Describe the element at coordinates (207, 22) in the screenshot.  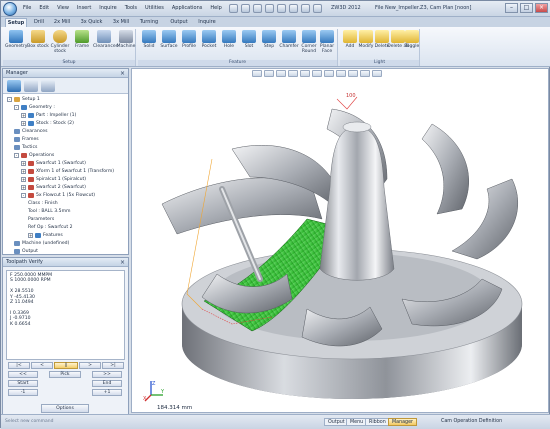
I see `tab-inquire: Inquire` at that location.